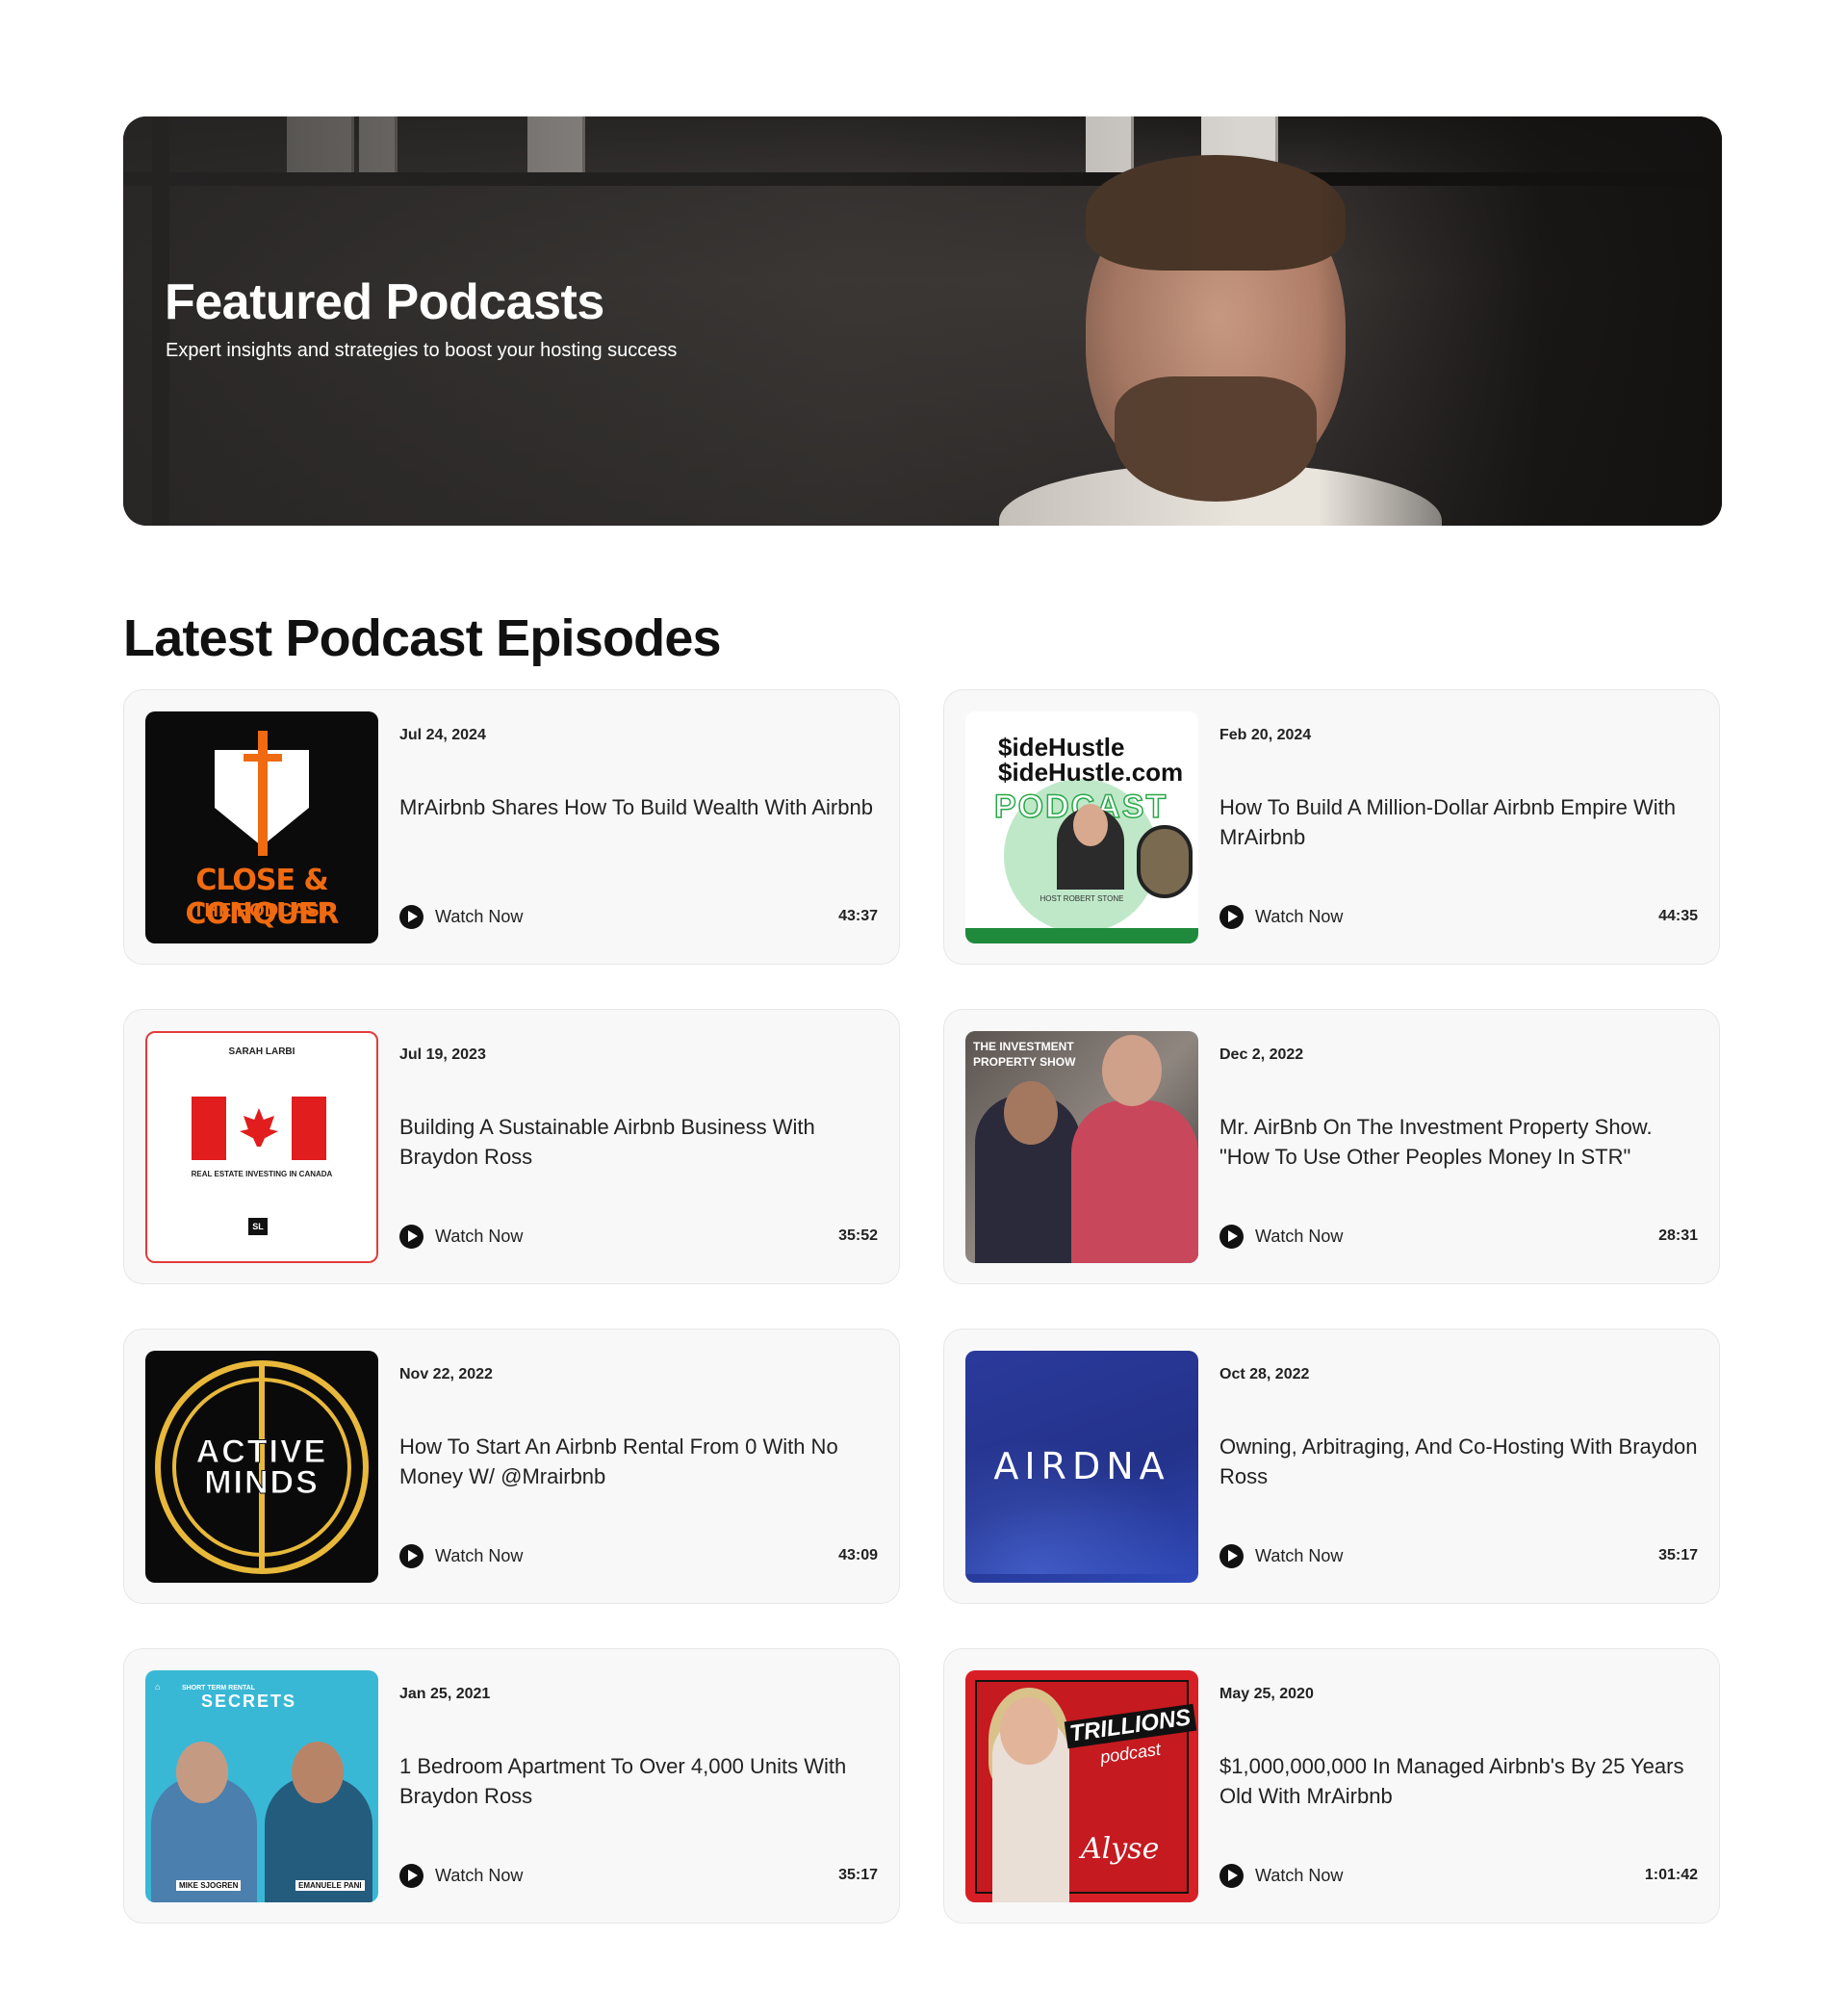 This screenshot has height=2015, width=1848. What do you see at coordinates (1165, 862) in the screenshot?
I see `microphone-icon` at bounding box center [1165, 862].